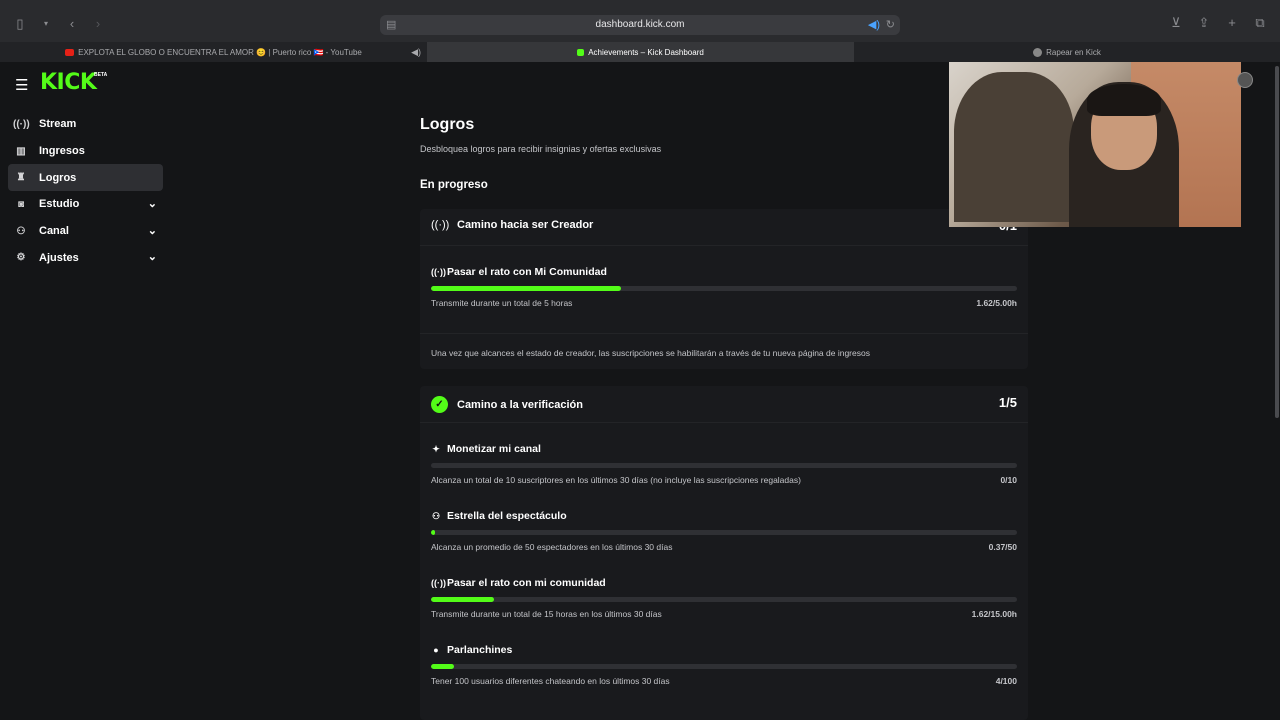  I want to click on chevron-down-icon: ▾, so click(46, 24).